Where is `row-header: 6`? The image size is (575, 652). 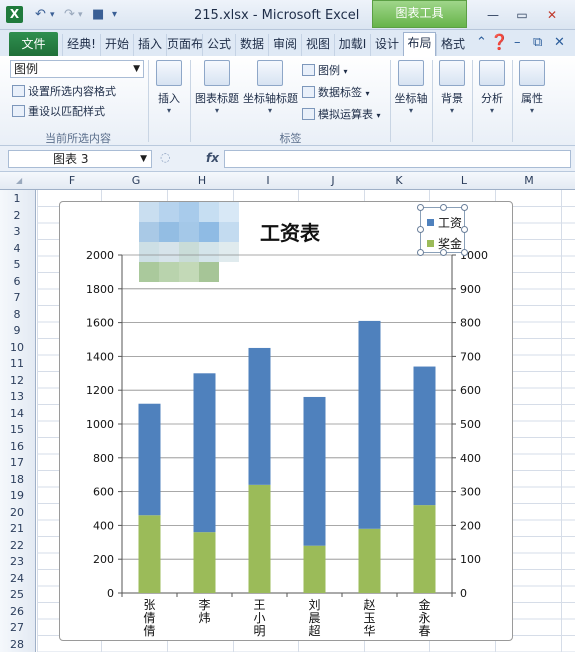 row-header: 6 is located at coordinates (17, 281).